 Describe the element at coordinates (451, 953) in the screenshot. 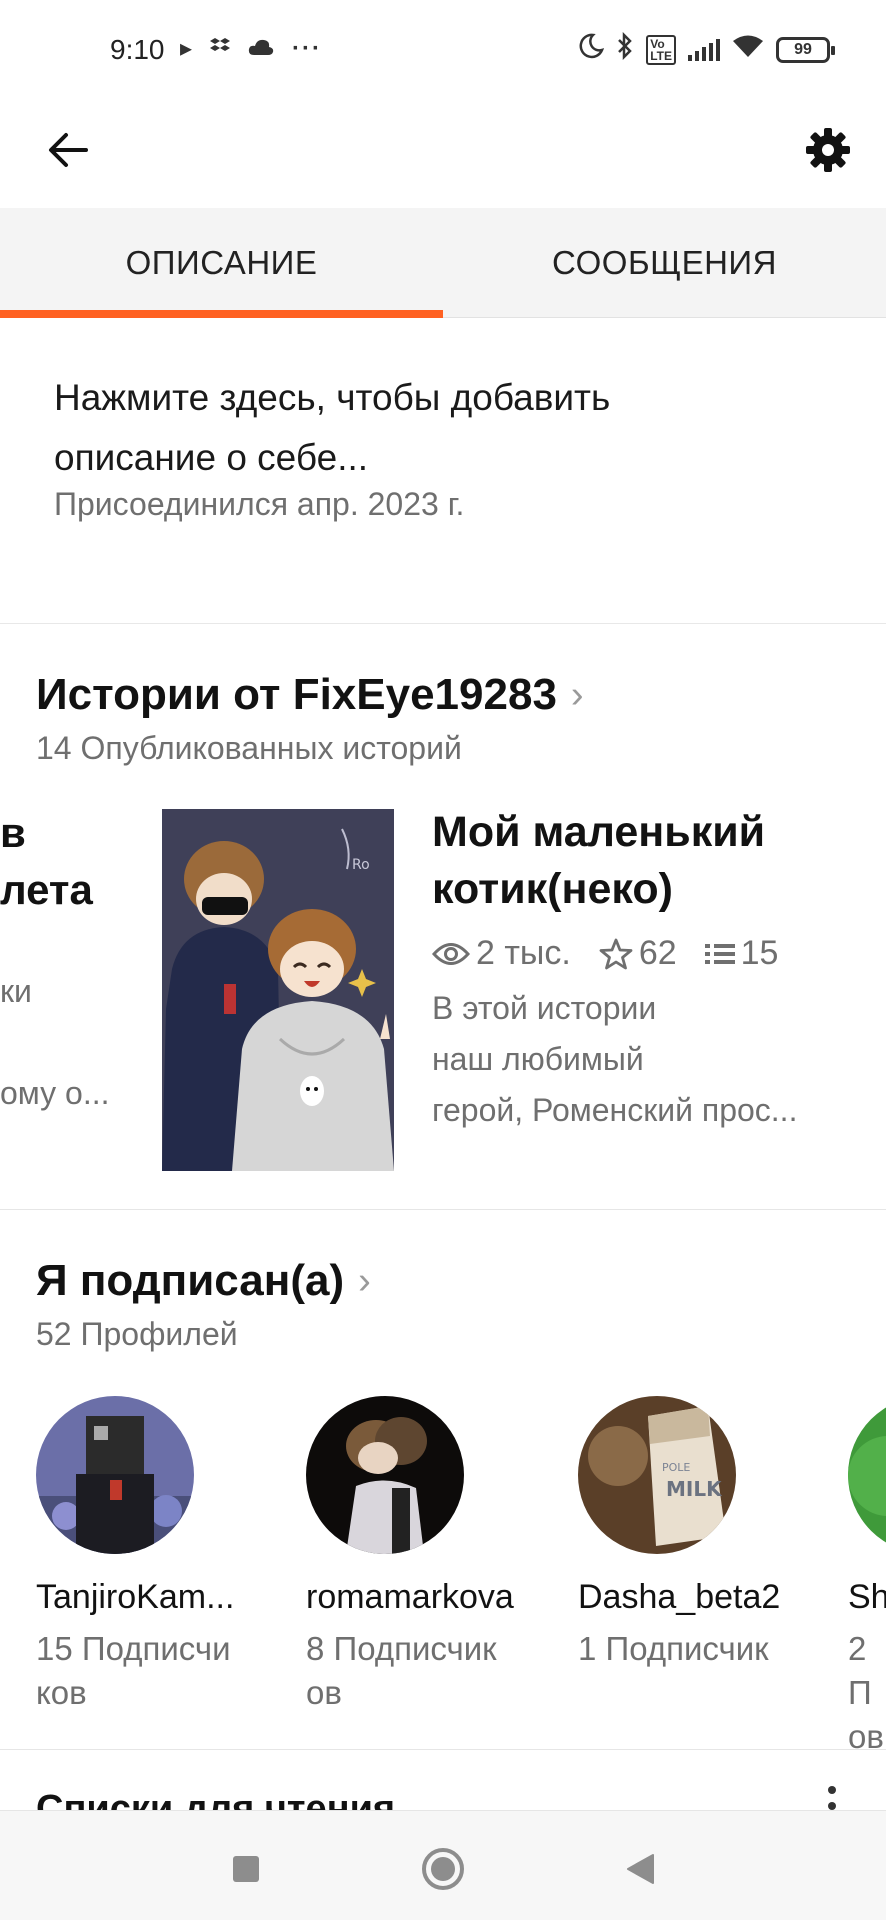

I see `eye-icon` at that location.